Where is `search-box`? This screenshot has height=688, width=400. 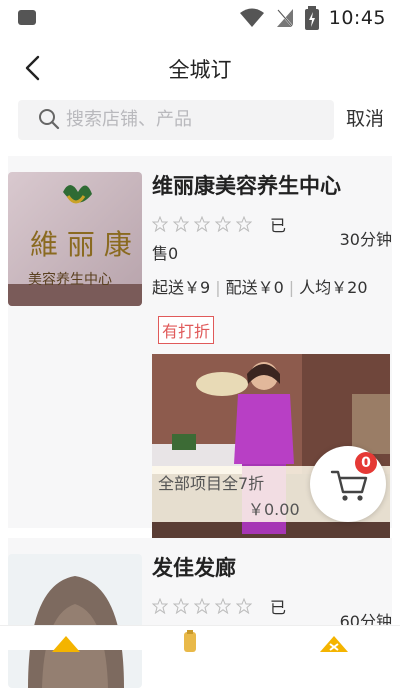
search-box is located at coordinates (176, 120).